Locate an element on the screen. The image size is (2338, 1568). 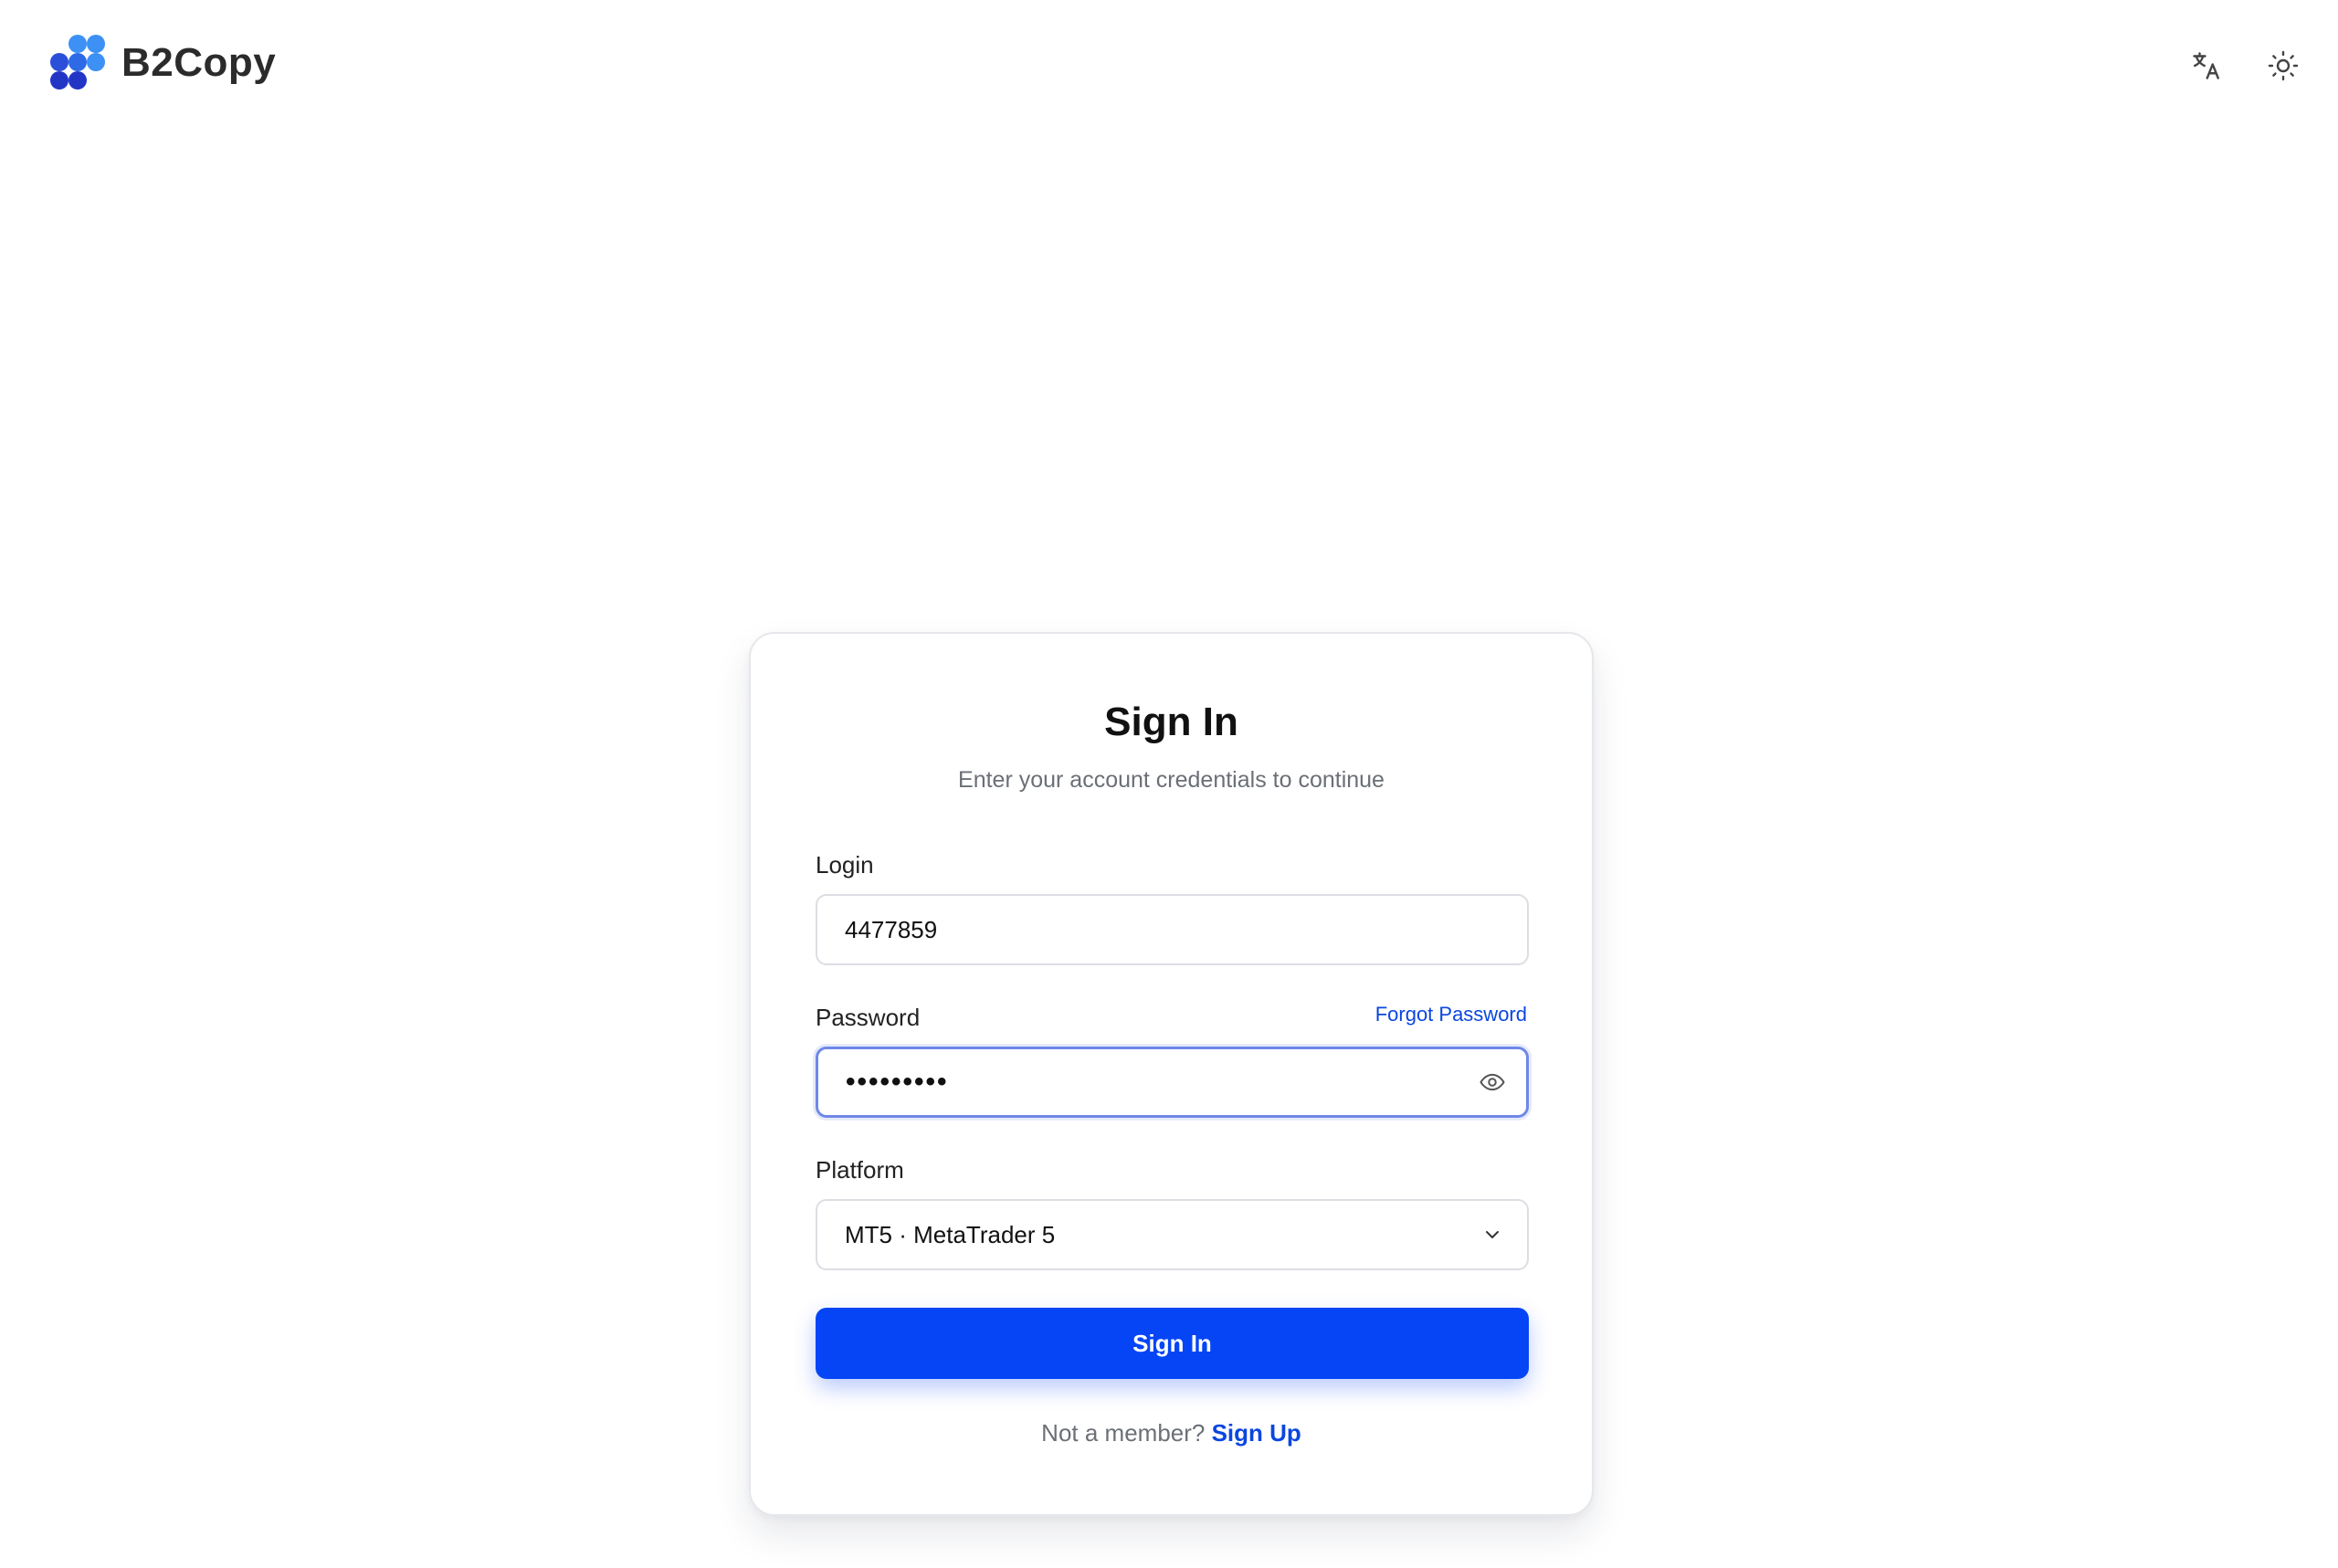
sign-in-button: Sign In is located at coordinates (1172, 1343).